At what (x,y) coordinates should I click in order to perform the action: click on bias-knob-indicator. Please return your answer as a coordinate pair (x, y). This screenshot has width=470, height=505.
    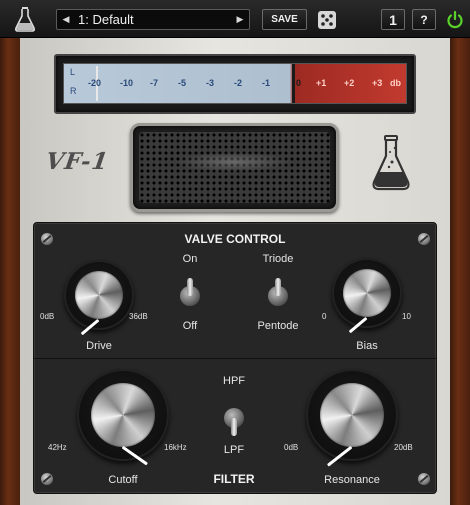
    Looking at the image, I should click on (358, 325).